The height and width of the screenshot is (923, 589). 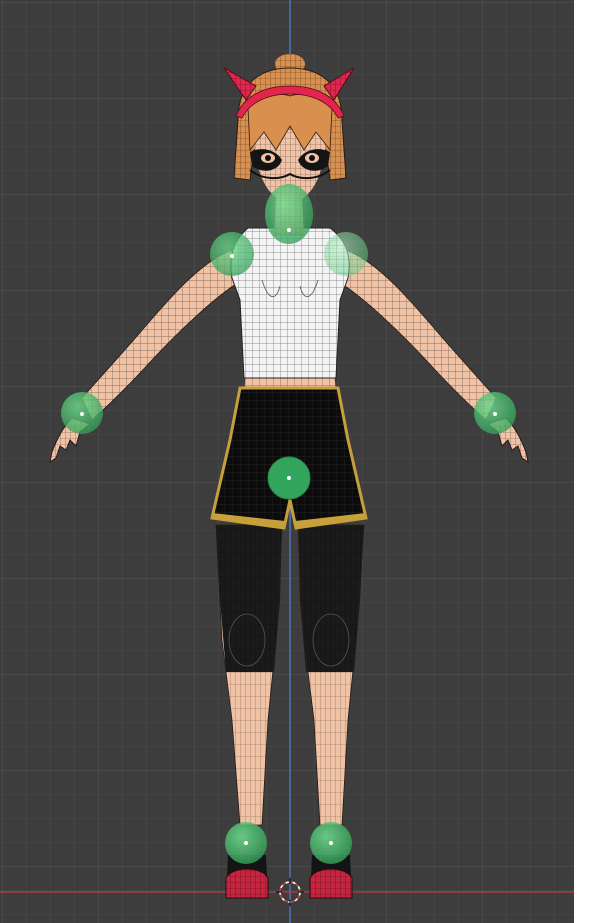 What do you see at coordinates (289, 129) in the screenshot?
I see `head` at bounding box center [289, 129].